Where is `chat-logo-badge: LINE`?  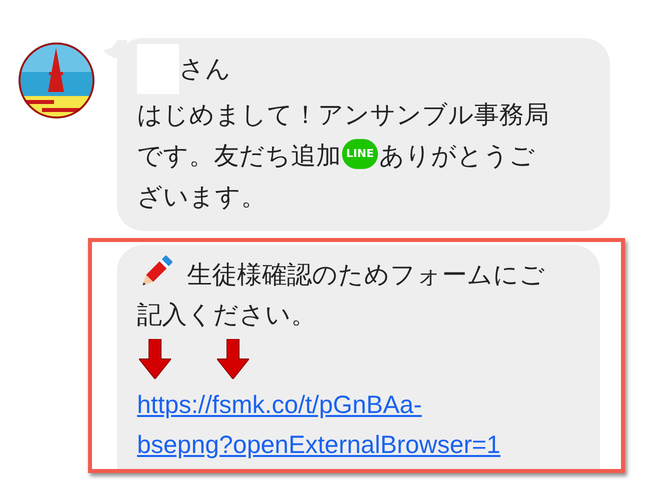
chat-logo-badge: LINE is located at coordinates (360, 153).